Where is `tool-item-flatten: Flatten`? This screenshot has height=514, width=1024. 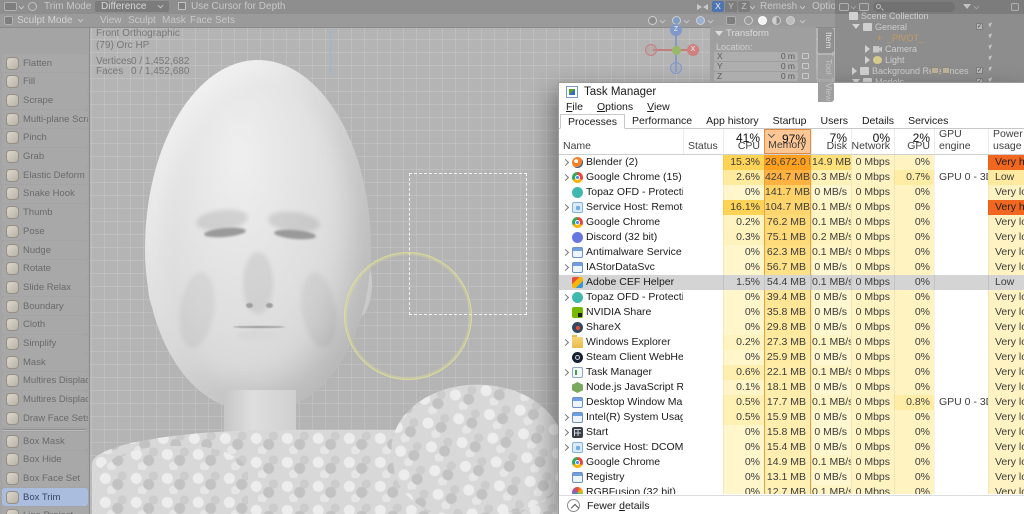
tool-item-flatten: Flatten is located at coordinates (45, 63).